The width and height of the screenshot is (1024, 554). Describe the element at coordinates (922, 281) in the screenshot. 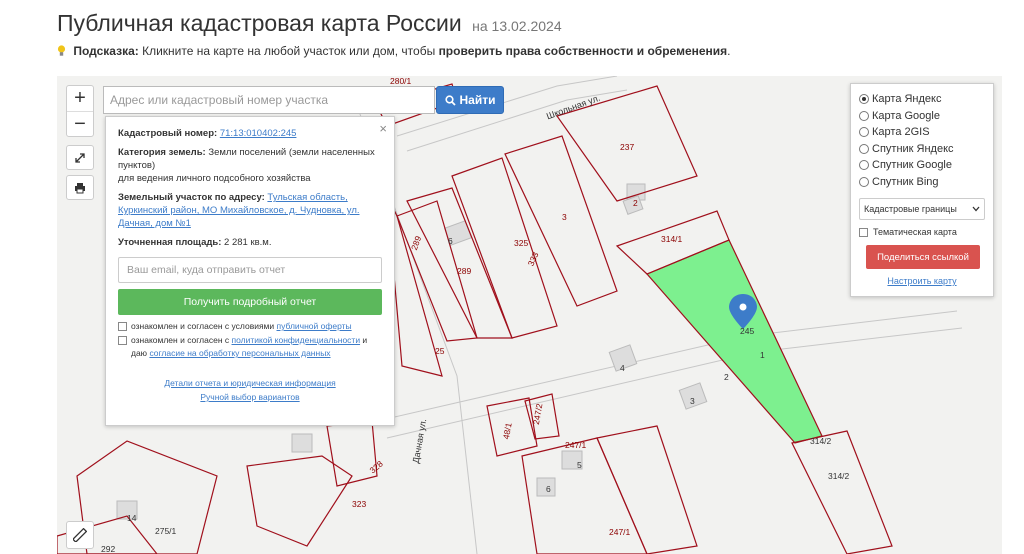

I see `setup-map-link: Настроить карту` at that location.